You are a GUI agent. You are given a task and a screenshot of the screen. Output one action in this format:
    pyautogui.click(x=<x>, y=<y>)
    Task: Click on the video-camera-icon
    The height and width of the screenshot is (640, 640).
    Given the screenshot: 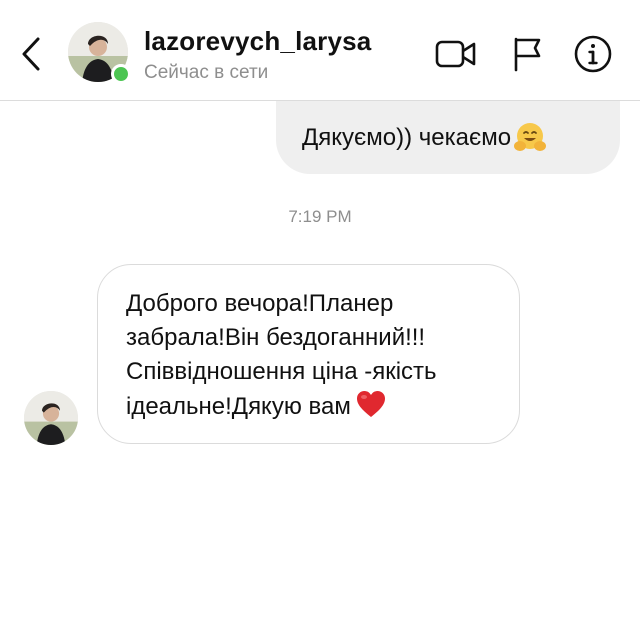 What is the action you would take?
    pyautogui.click(x=455, y=54)
    